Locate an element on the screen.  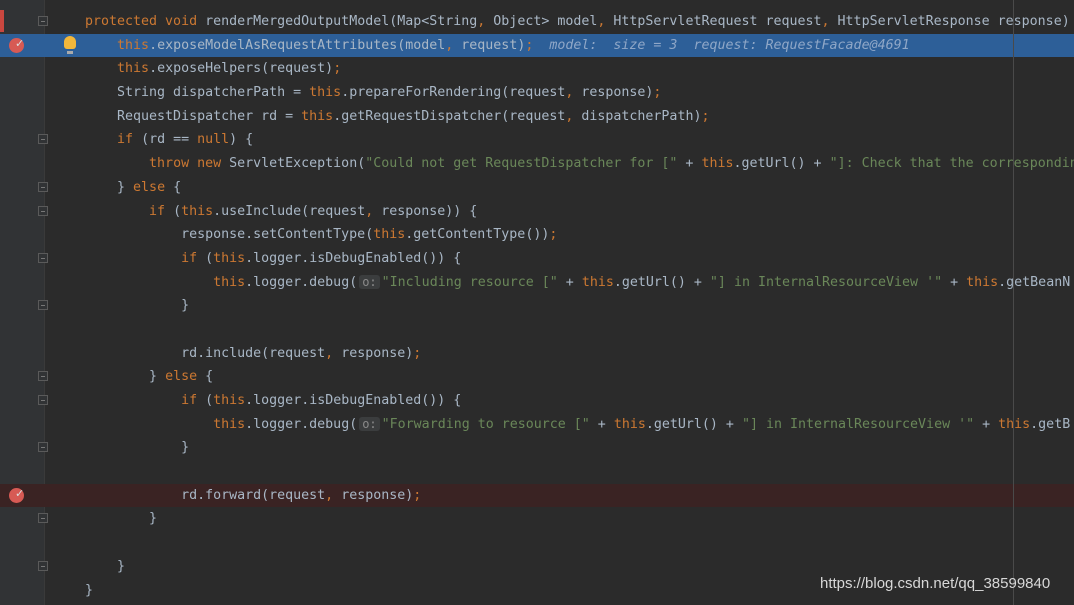
code-token: .prepareForRendering(request is located at coordinates (453, 93).